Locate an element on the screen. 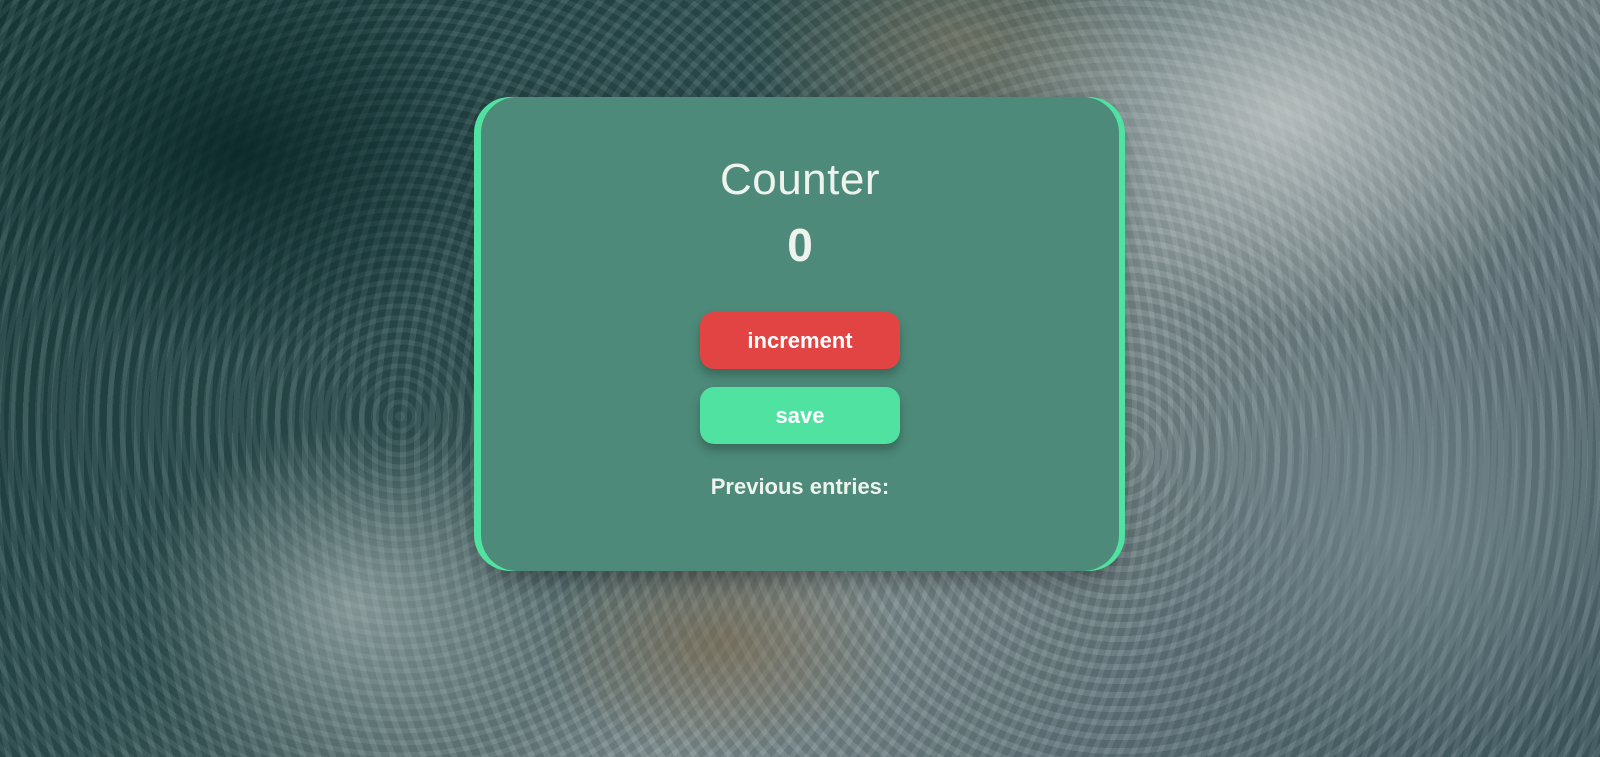 This screenshot has width=1600, height=757. save-button: save is located at coordinates (800, 415).